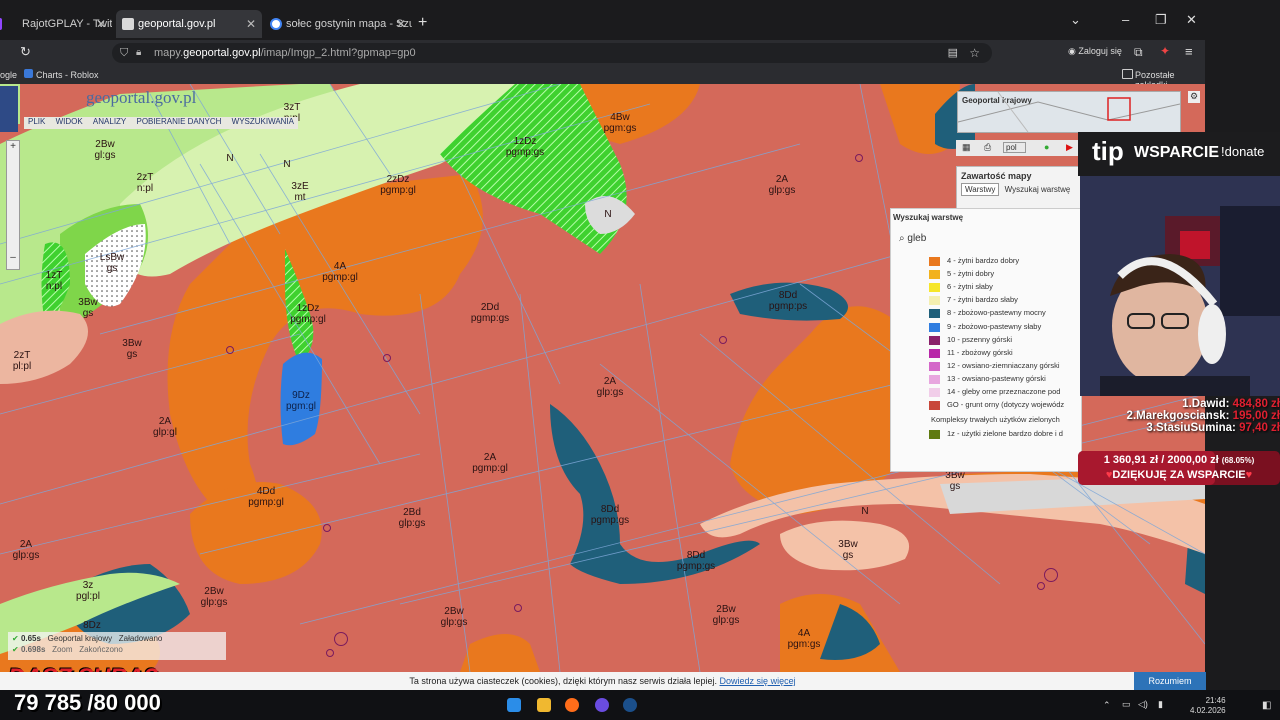 The image size is (1280, 720). What do you see at coordinates (349, 24) in the screenshot?
I see `tab-label: sołec gostynin mapa - Szukaj` at bounding box center [349, 24].